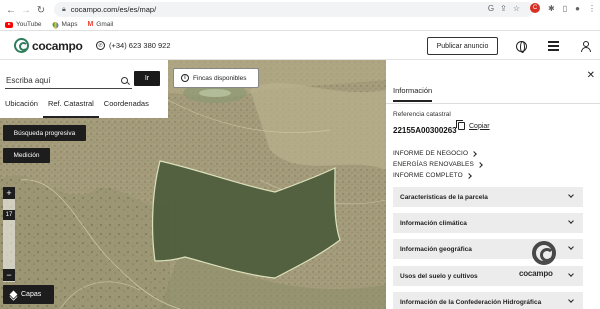 This screenshot has height=309, width=600. What do you see at coordinates (294, 9) in the screenshot?
I see `address-bar: 🔒︎ cocampo.com/es/es/map/` at bounding box center [294, 9].